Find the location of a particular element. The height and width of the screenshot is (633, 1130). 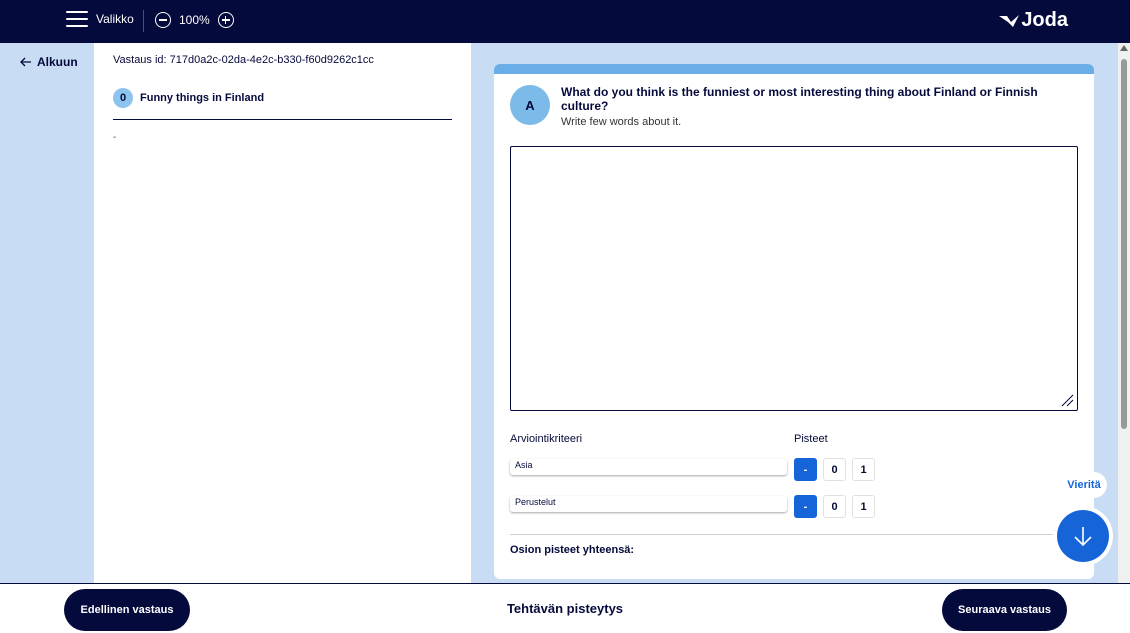

scroll-down-button is located at coordinates (1083, 536).